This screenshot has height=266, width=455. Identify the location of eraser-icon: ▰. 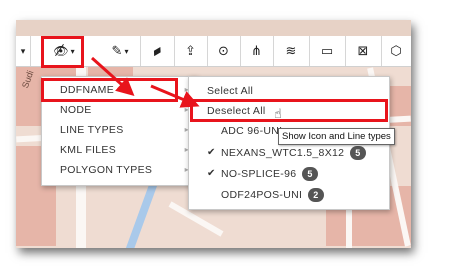
(156, 50).